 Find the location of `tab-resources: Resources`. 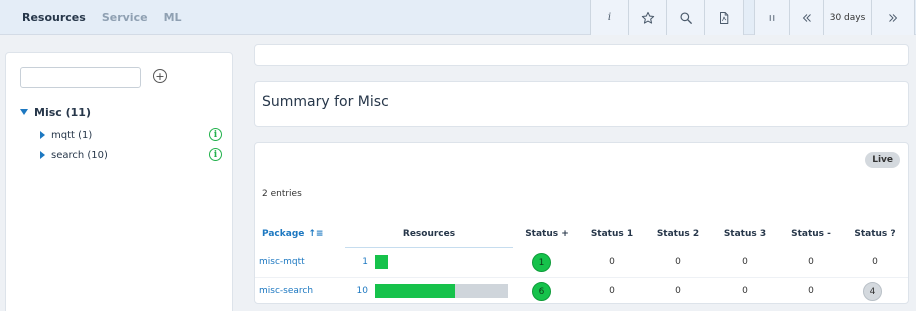

tab-resources: Resources is located at coordinates (54, 17).